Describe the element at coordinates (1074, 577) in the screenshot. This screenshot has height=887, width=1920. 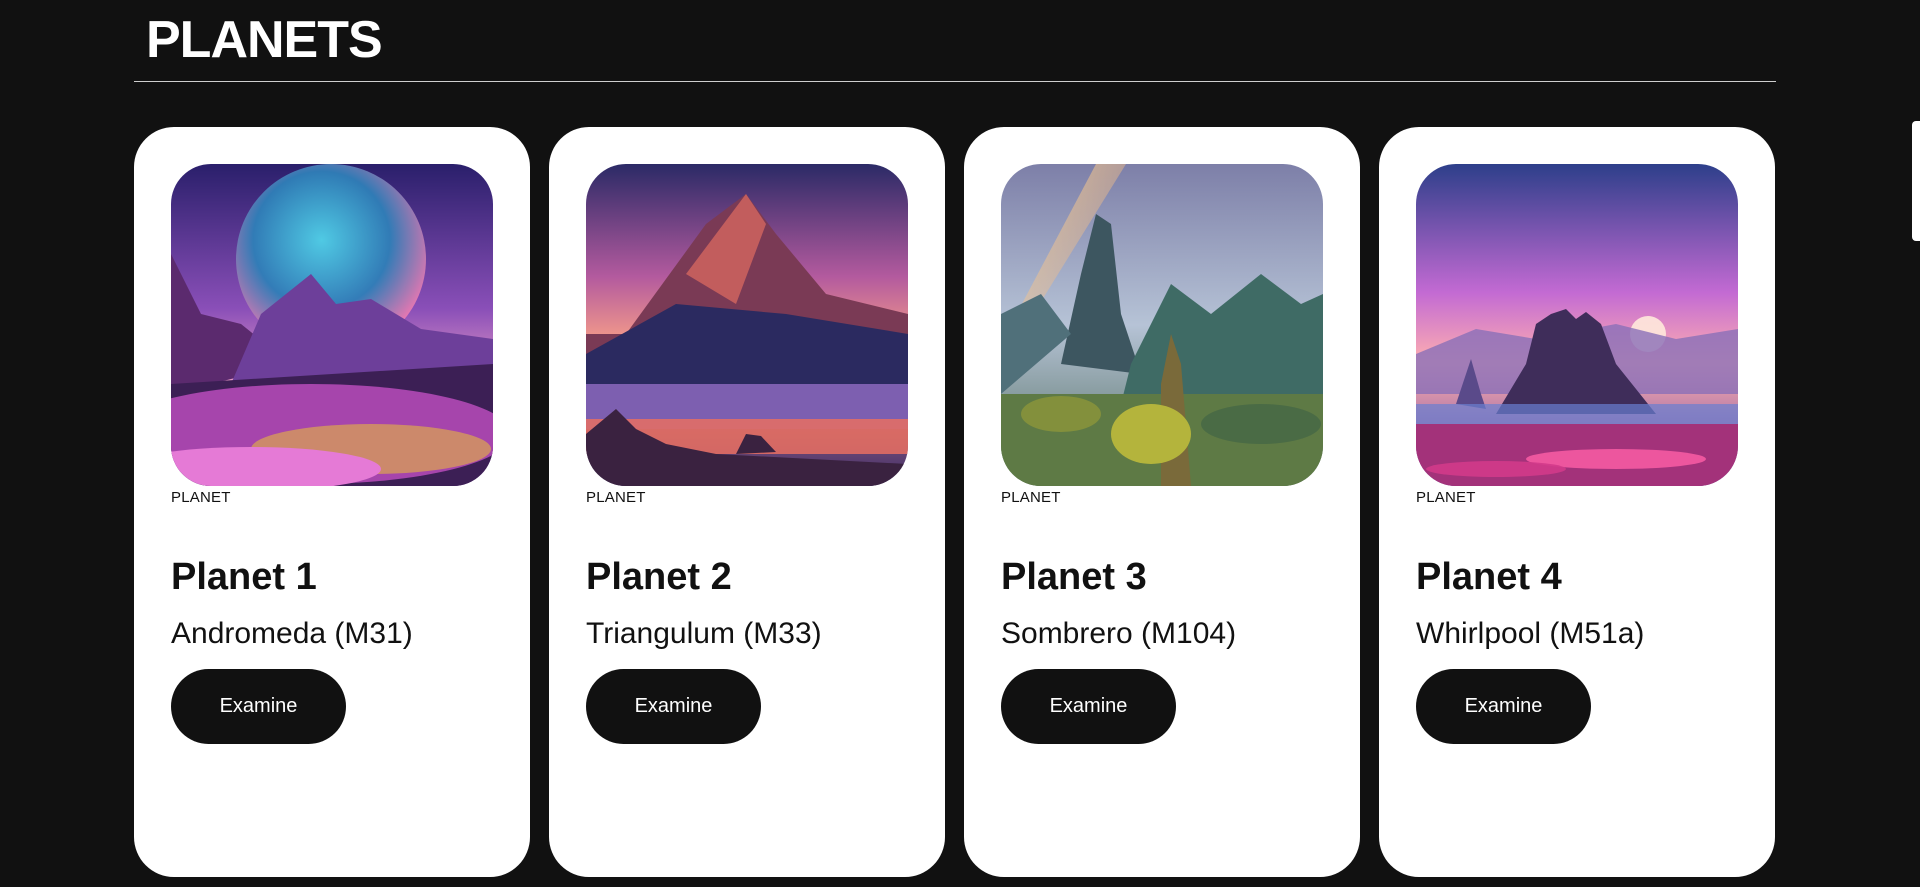
I see `card-title: Planet 3` at that location.